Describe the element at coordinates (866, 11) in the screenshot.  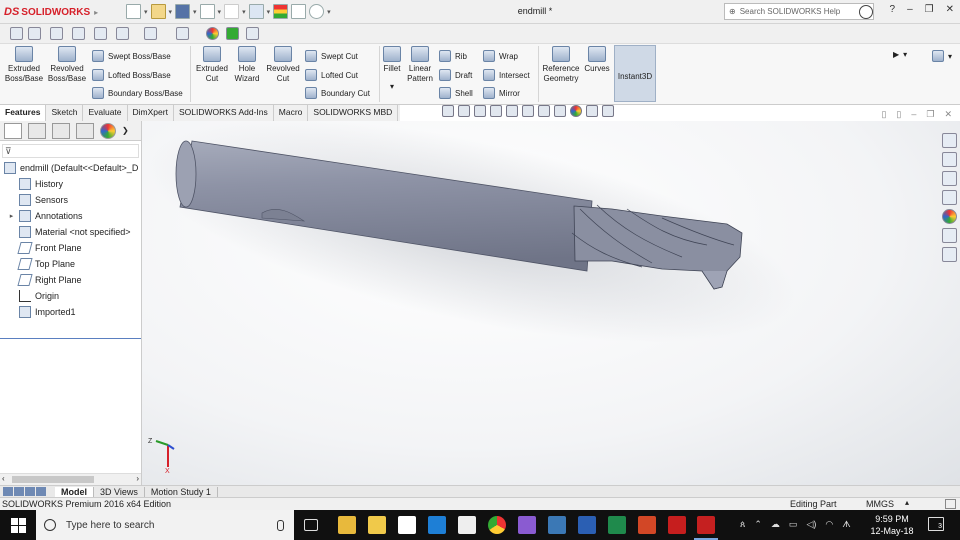
I see `search-icon` at that location.